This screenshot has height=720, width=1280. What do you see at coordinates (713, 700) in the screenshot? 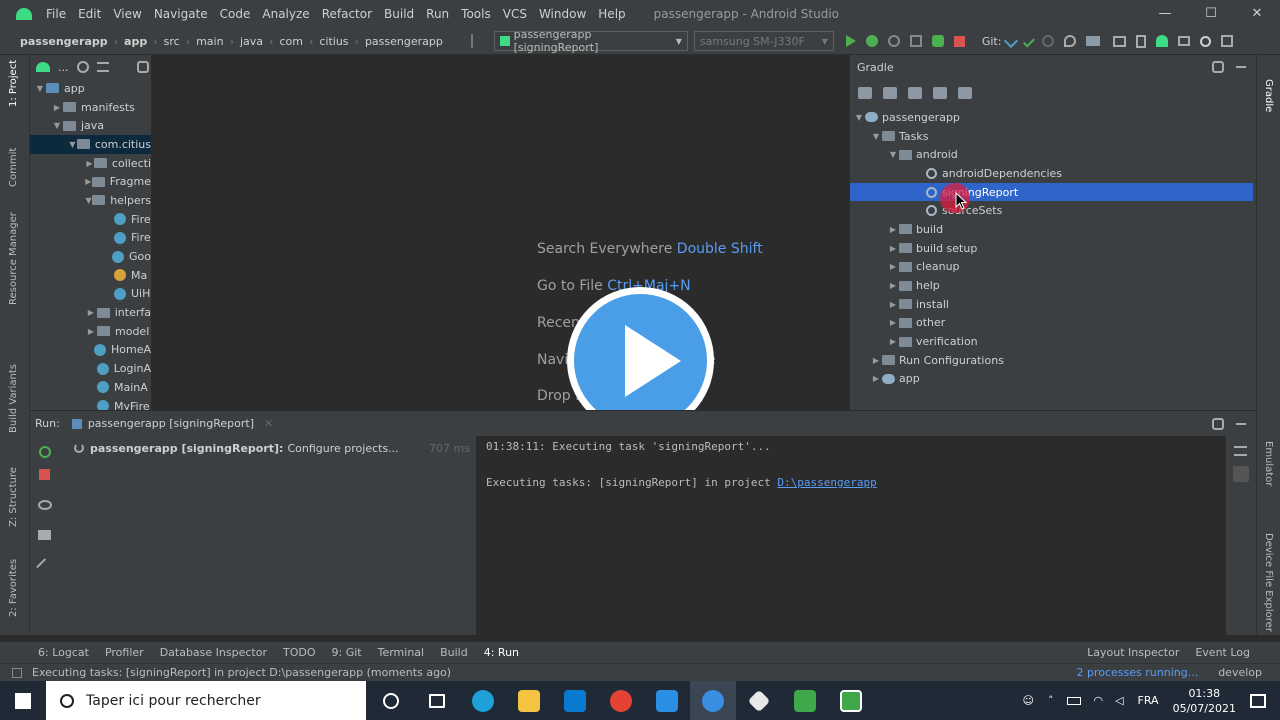
I see `android-studio-taskbar-icon` at bounding box center [713, 700].